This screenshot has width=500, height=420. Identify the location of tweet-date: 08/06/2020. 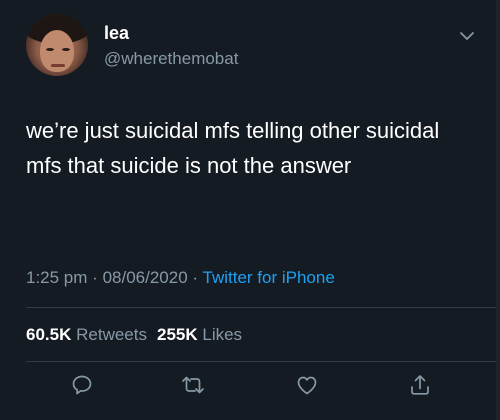
(145, 277).